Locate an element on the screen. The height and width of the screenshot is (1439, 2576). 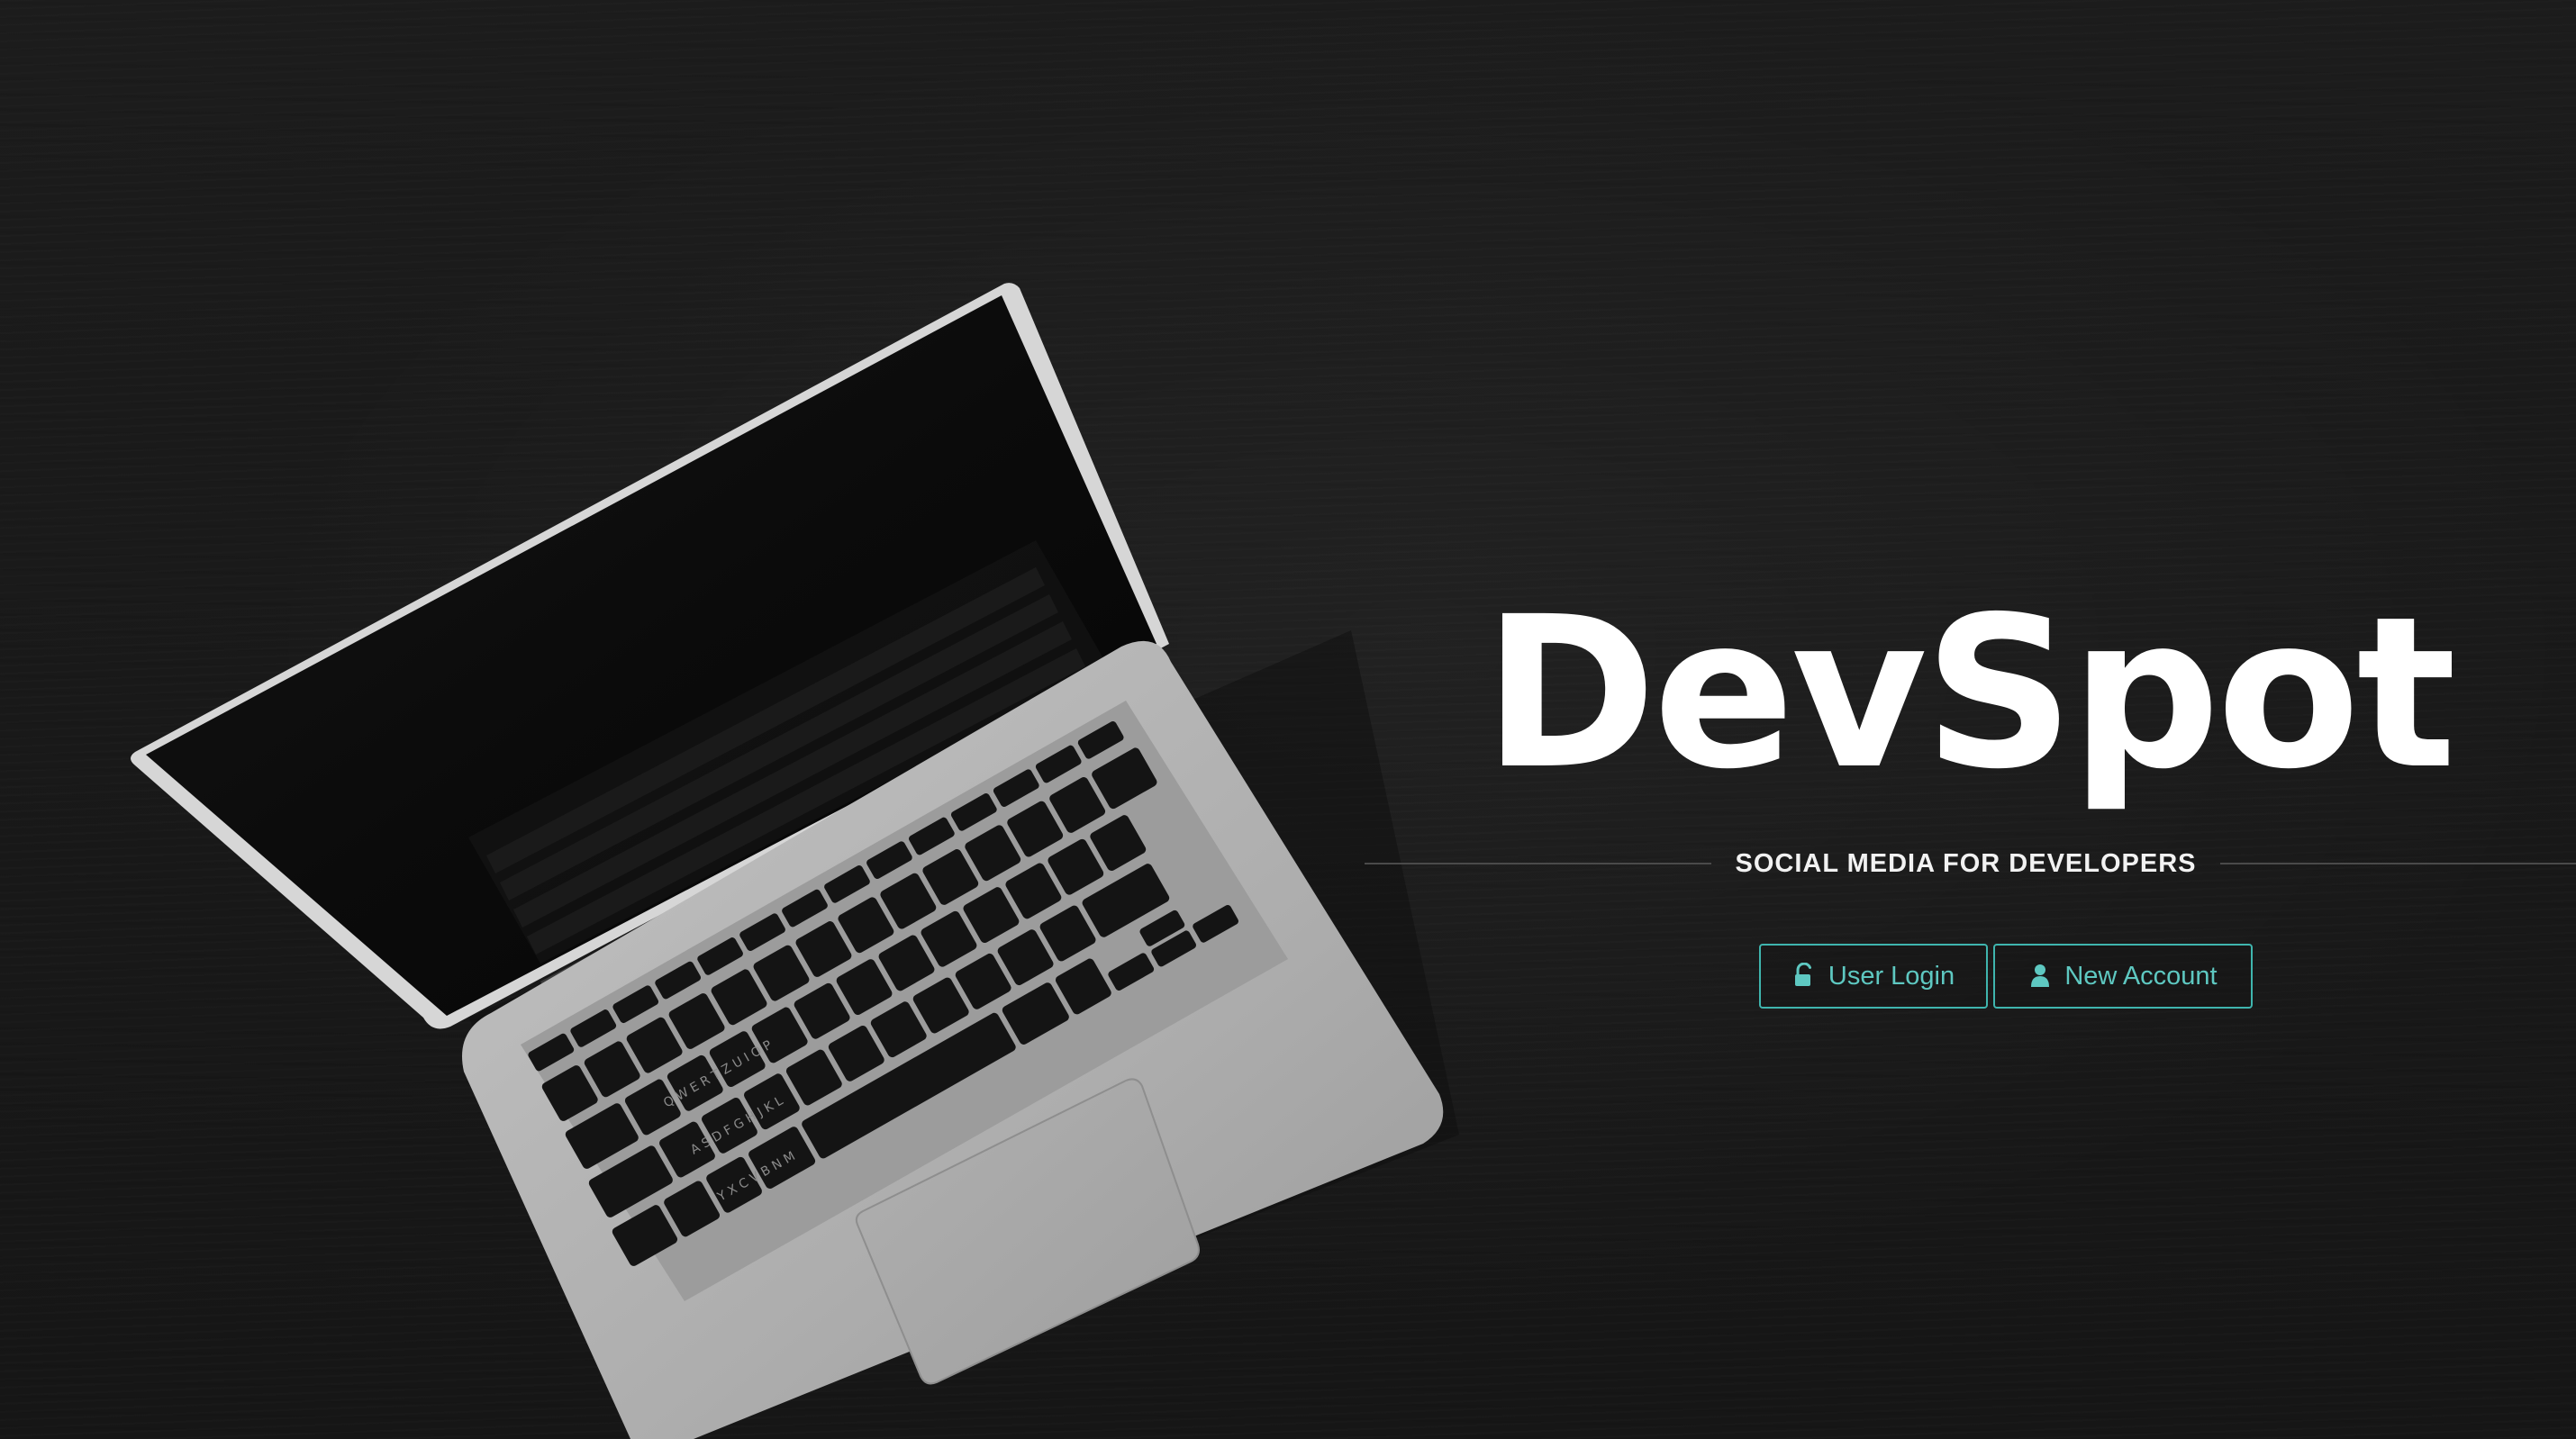
action-buttons: User Login New Account is located at coordinates (2006, 976).